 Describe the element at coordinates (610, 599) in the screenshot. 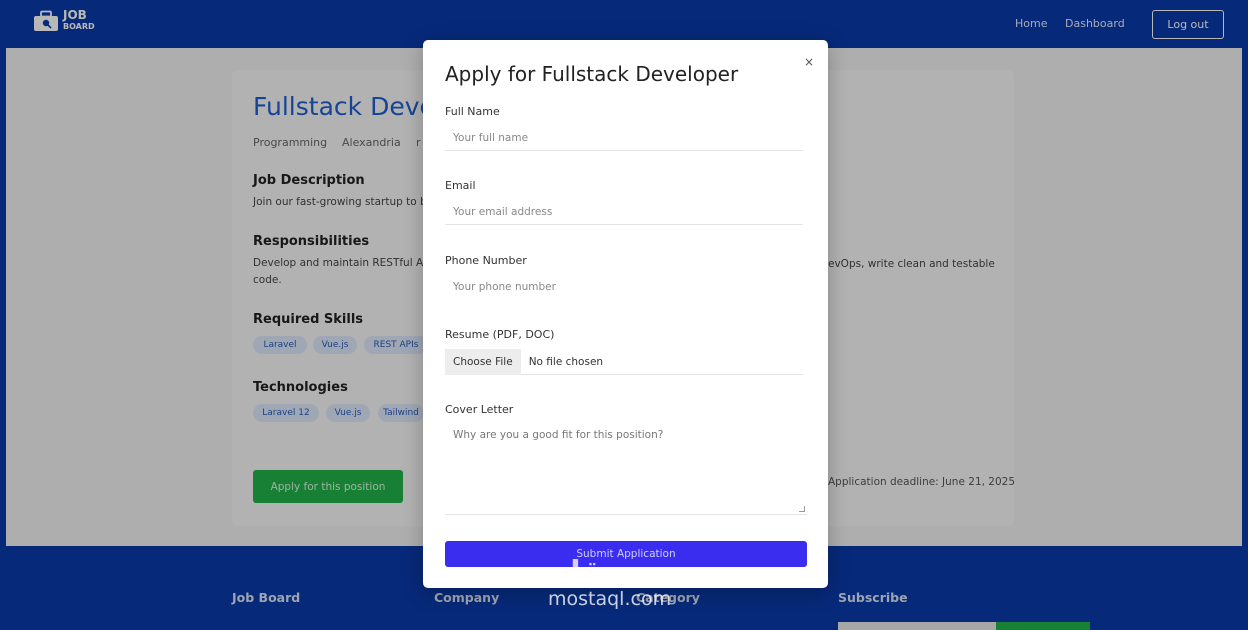

I see `watermark-latin: mostaql.com` at that location.